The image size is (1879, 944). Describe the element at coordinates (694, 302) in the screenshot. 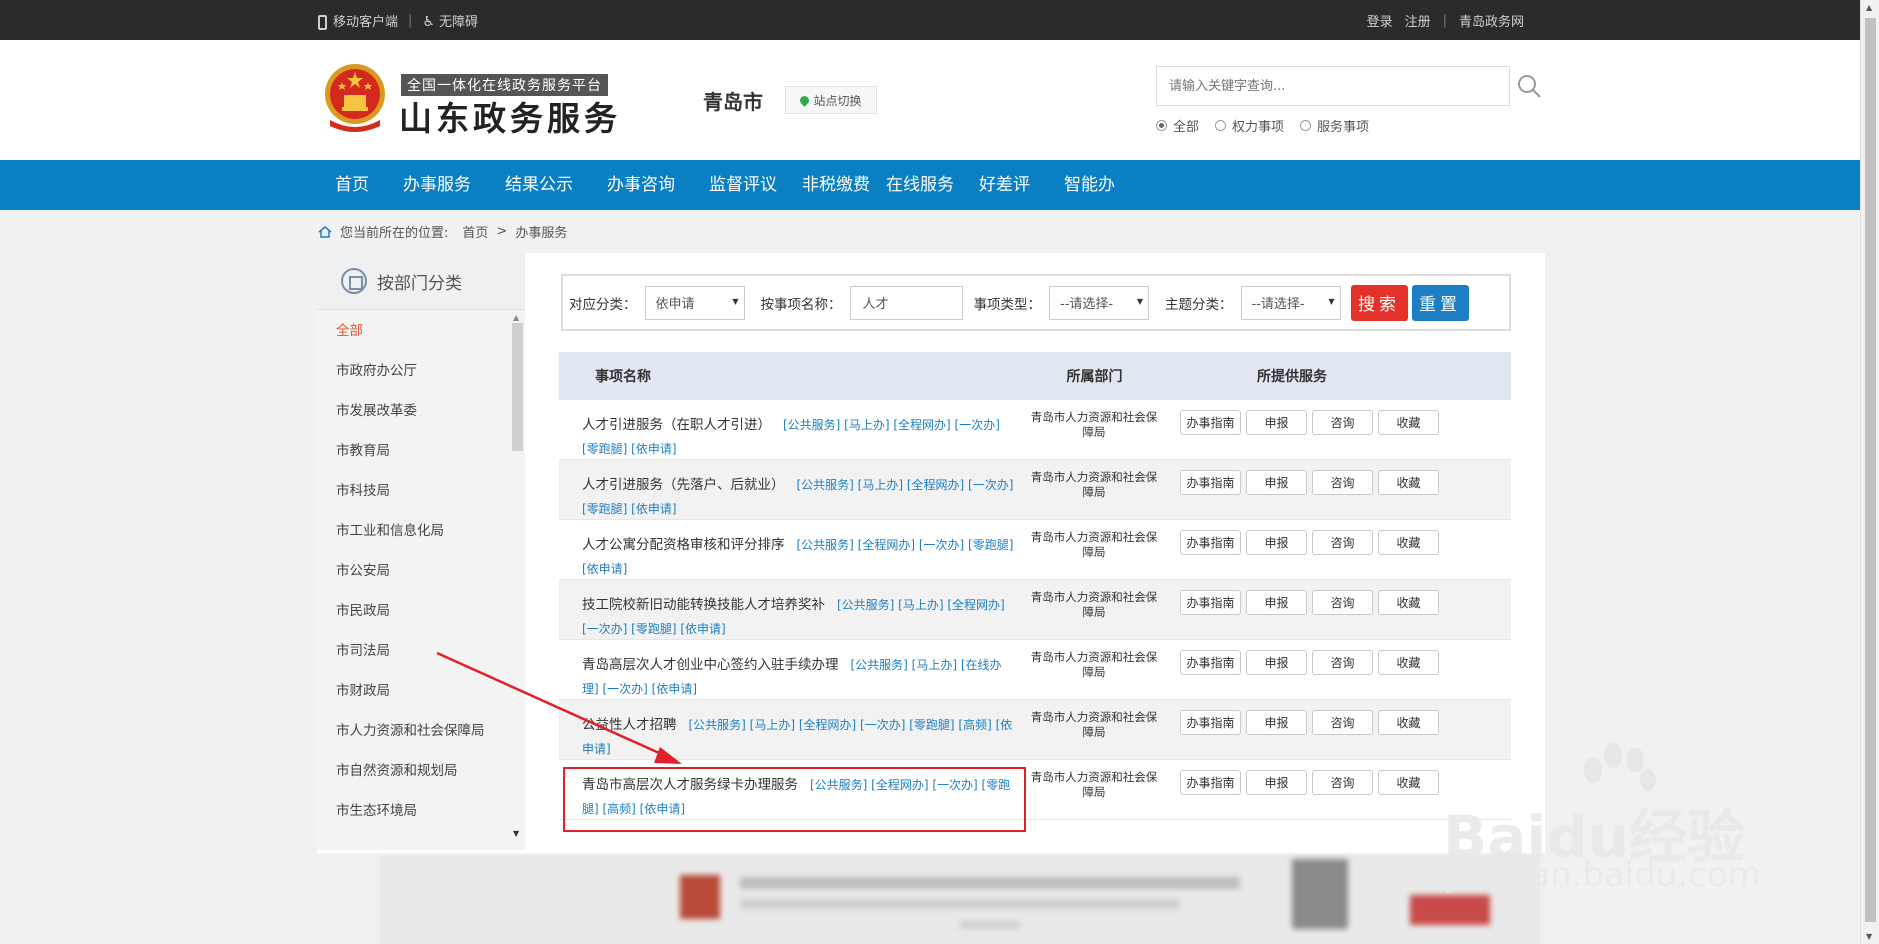

I see `category-select: 依申请` at that location.